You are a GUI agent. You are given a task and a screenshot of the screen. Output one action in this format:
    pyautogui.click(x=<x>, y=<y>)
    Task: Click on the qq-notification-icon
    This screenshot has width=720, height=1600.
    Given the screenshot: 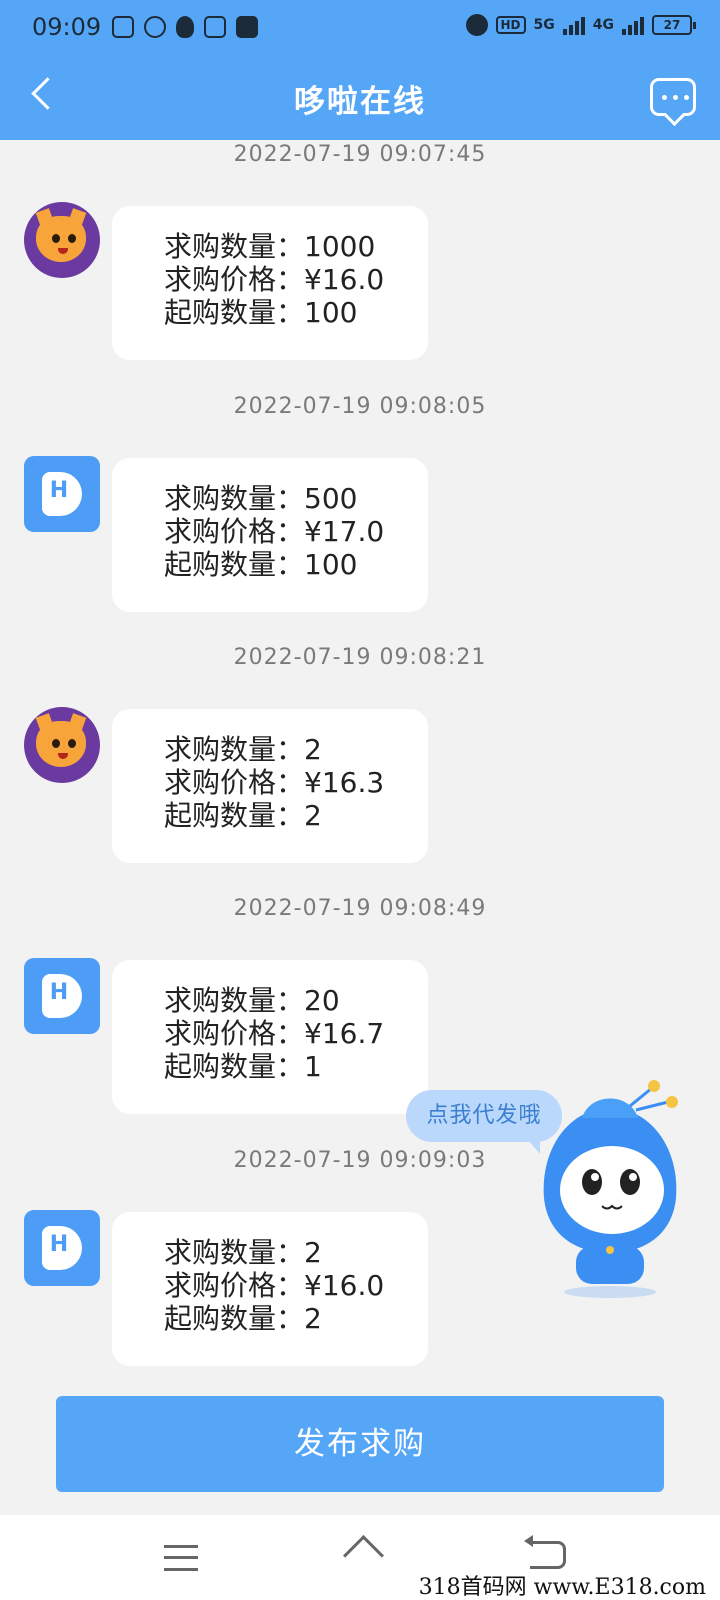 What is the action you would take?
    pyautogui.click(x=185, y=27)
    